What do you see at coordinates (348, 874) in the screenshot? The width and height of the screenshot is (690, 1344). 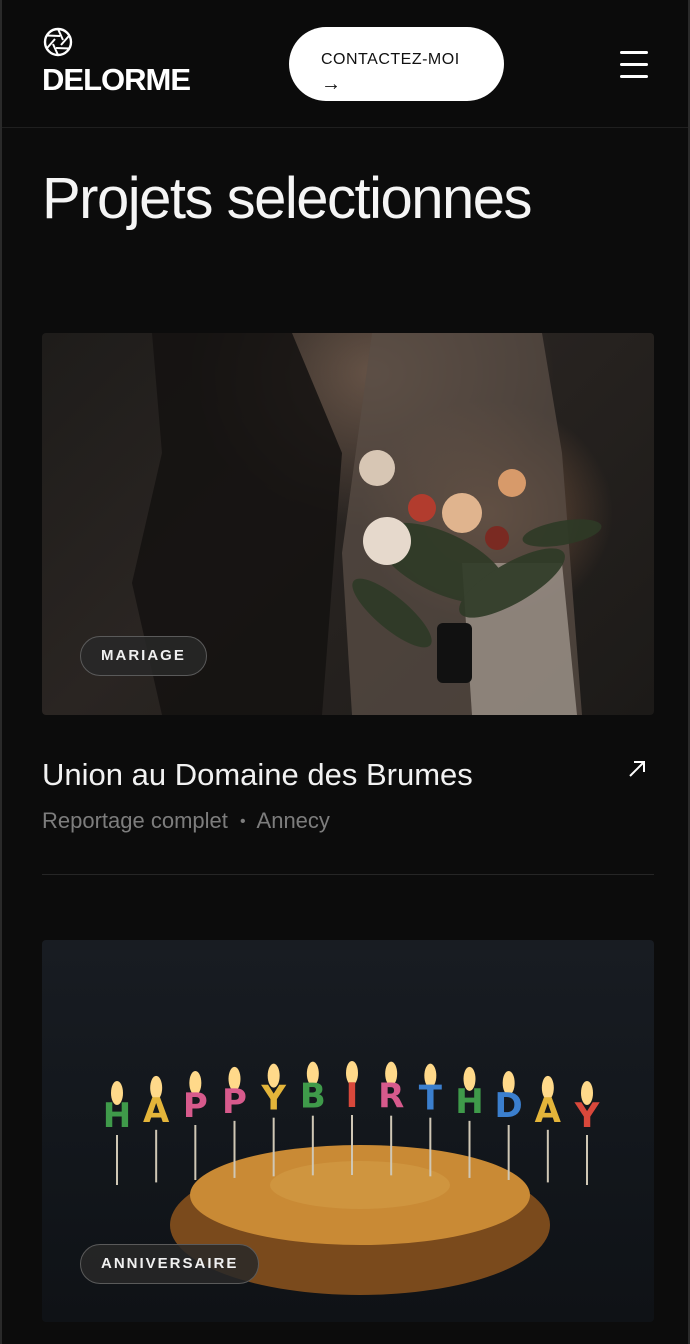 I see `divider` at bounding box center [348, 874].